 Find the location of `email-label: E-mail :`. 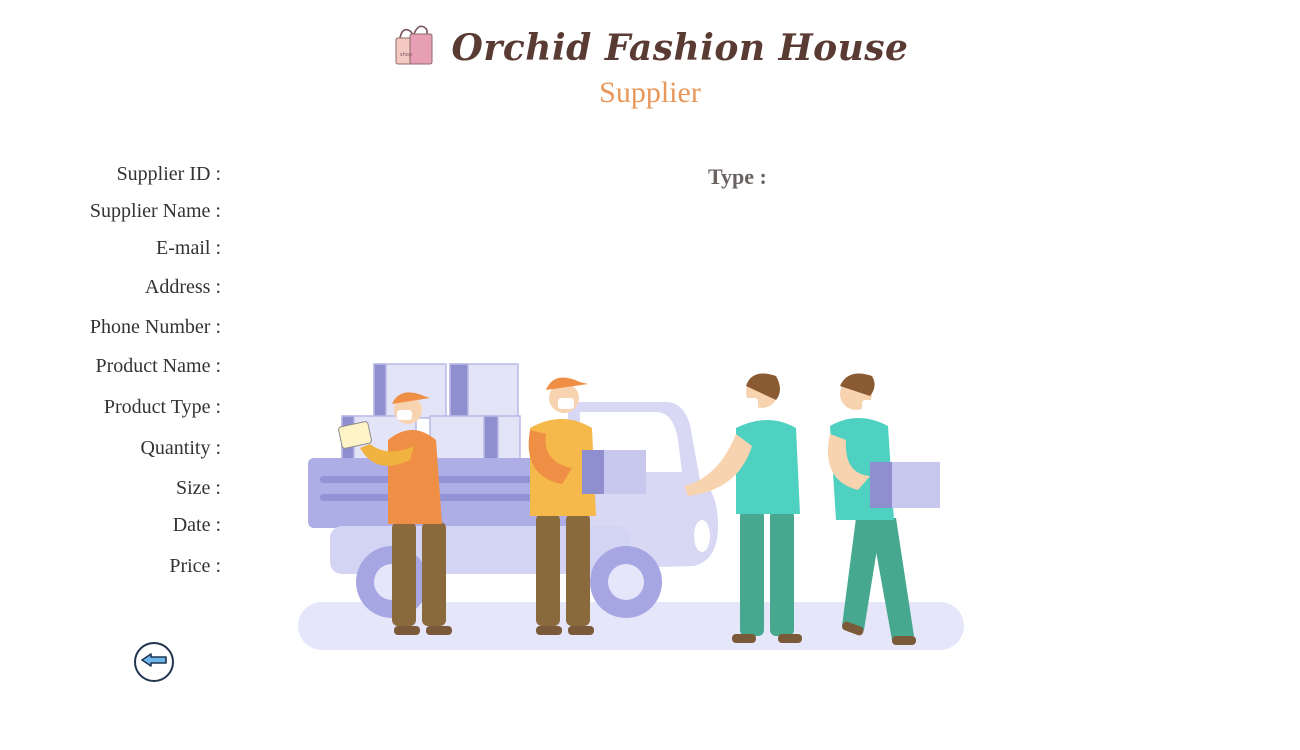

email-label: E-mail : is located at coordinates (188, 248).